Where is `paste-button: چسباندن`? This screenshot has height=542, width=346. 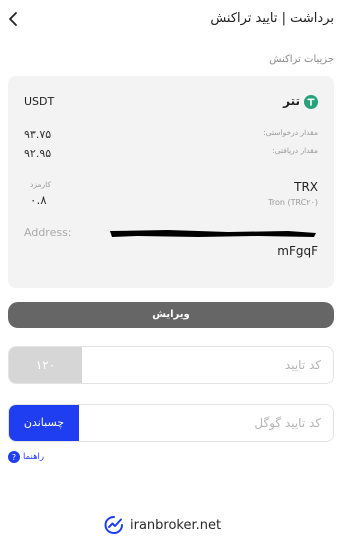 paste-button: چسباندن is located at coordinates (44, 423).